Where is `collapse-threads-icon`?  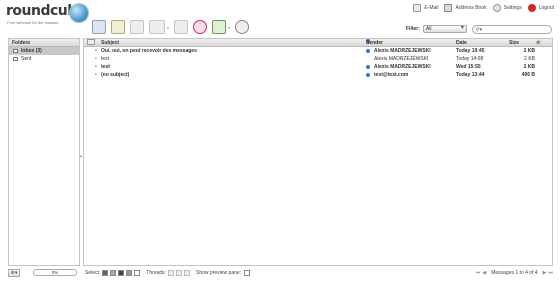 collapse-threads-icon is located at coordinates (179, 272).